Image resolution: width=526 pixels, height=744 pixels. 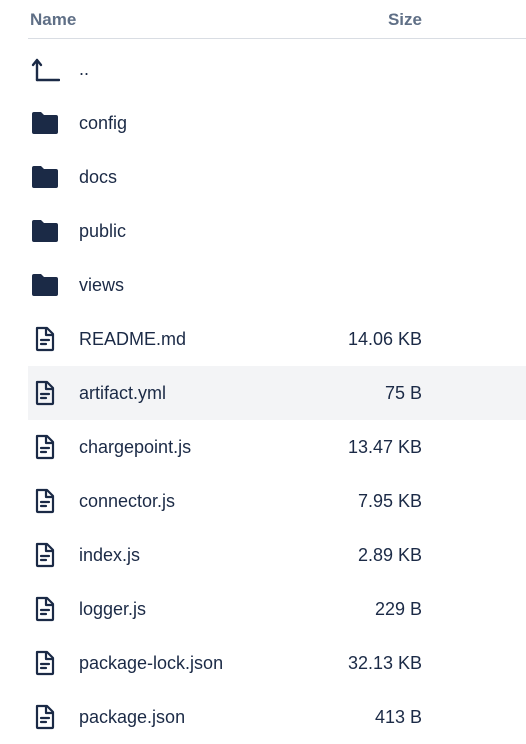 I want to click on listing-header: Name Size, so click(x=277, y=19).